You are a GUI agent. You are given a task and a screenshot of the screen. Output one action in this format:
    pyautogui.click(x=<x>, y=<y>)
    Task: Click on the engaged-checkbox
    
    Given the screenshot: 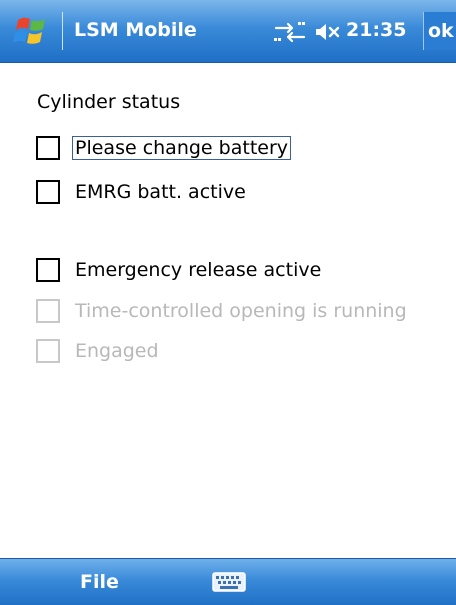 What is the action you would take?
    pyautogui.click(x=48, y=351)
    